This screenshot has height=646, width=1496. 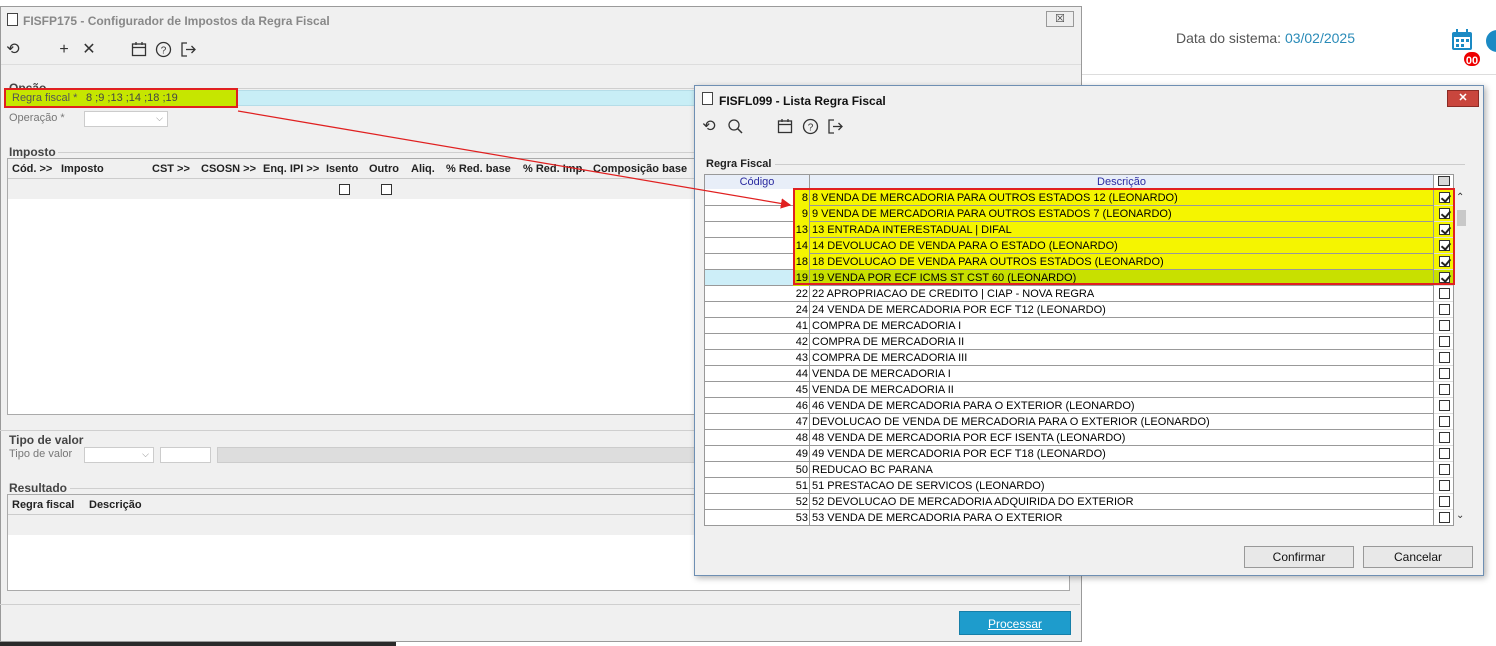 I want to click on delete-icon: ✕, so click(x=89, y=50).